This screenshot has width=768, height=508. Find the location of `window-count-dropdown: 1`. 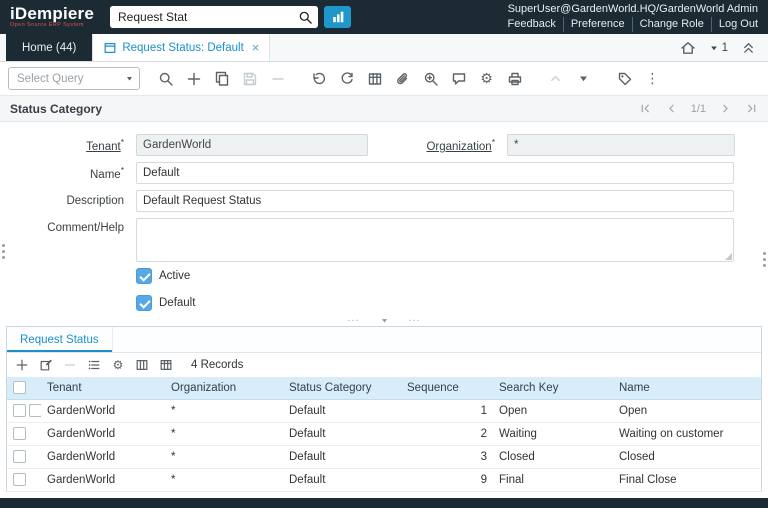

window-count-dropdown: 1 is located at coordinates (718, 48).